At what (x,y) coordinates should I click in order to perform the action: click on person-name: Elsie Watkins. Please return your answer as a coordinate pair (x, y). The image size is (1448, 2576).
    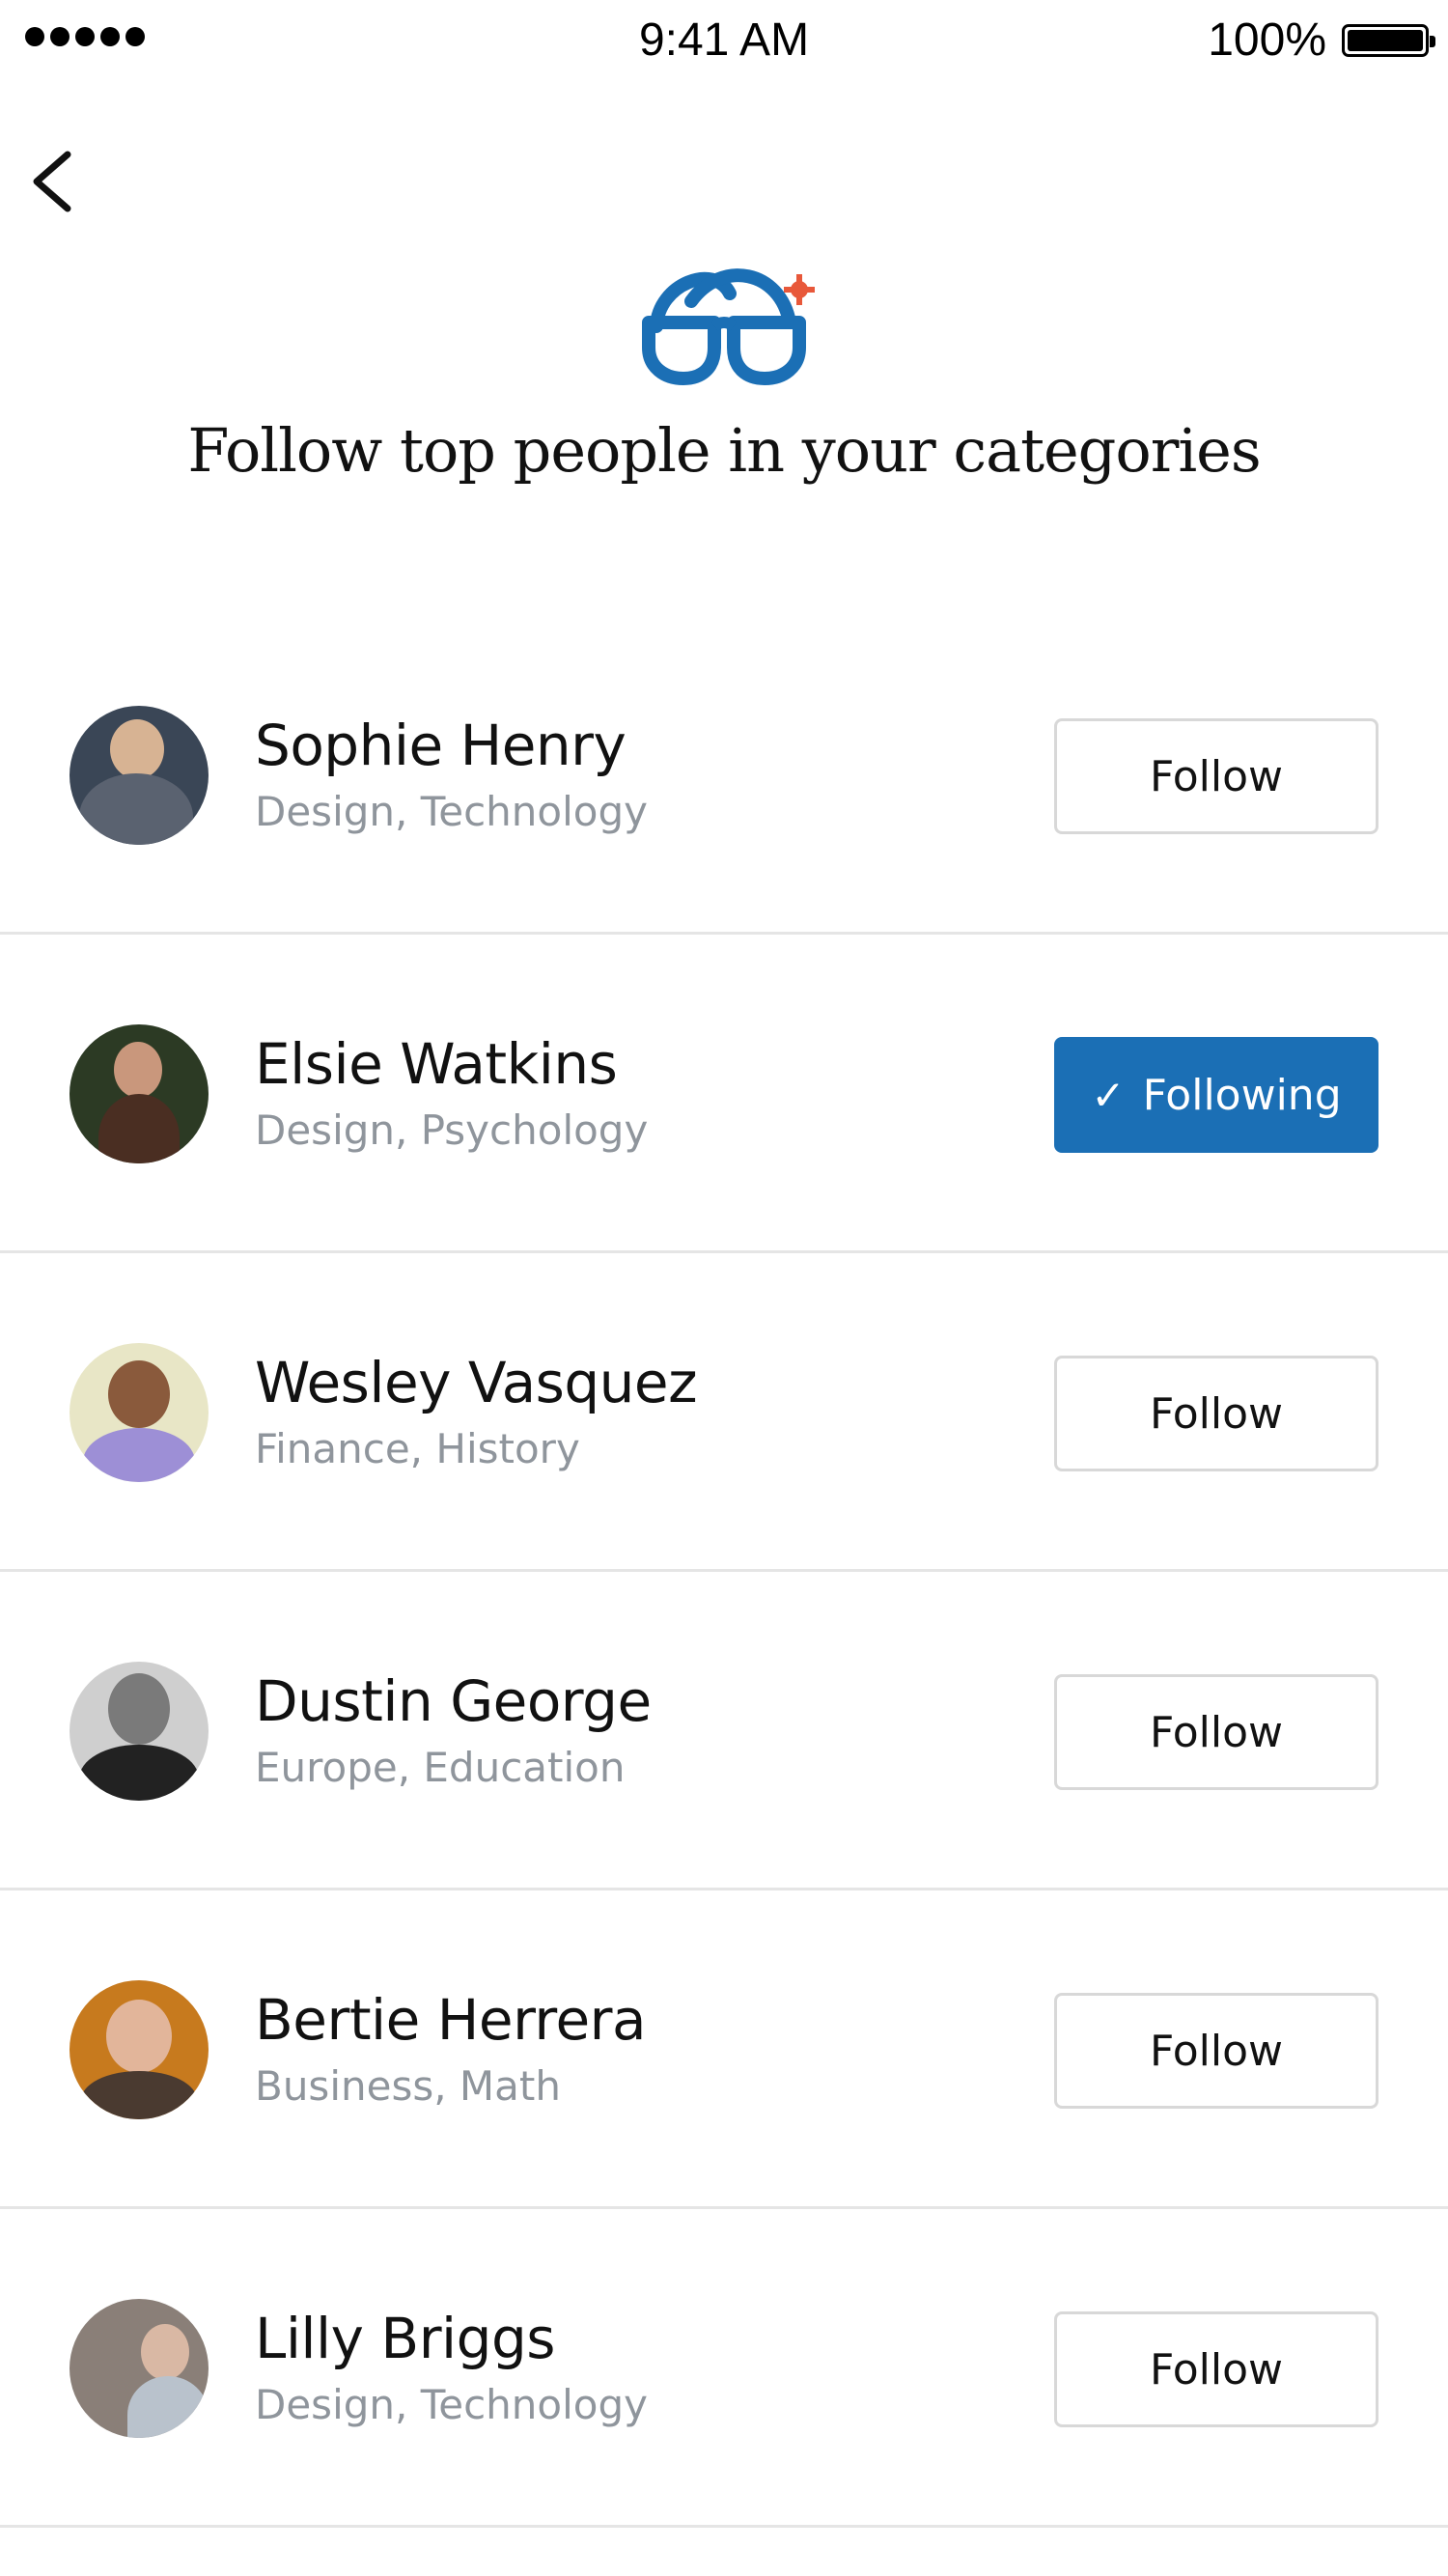
    Looking at the image, I should click on (437, 1064).